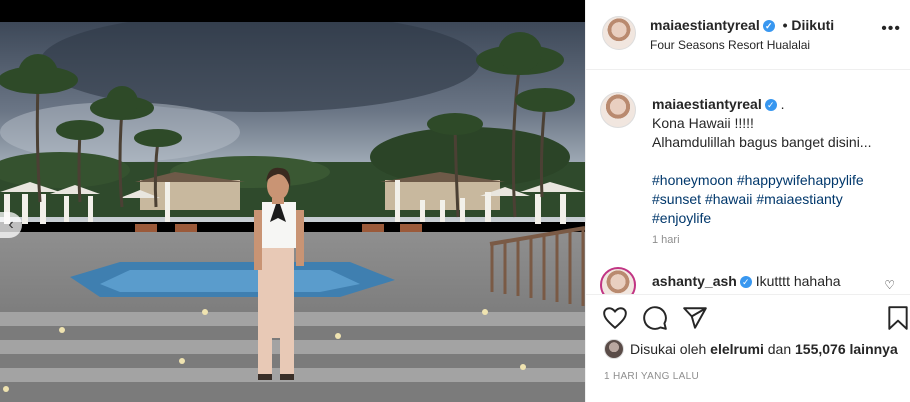 Image resolution: width=910 pixels, height=402 pixels. Describe the element at coordinates (618, 280) in the screenshot. I see `commenter-avatar` at that location.